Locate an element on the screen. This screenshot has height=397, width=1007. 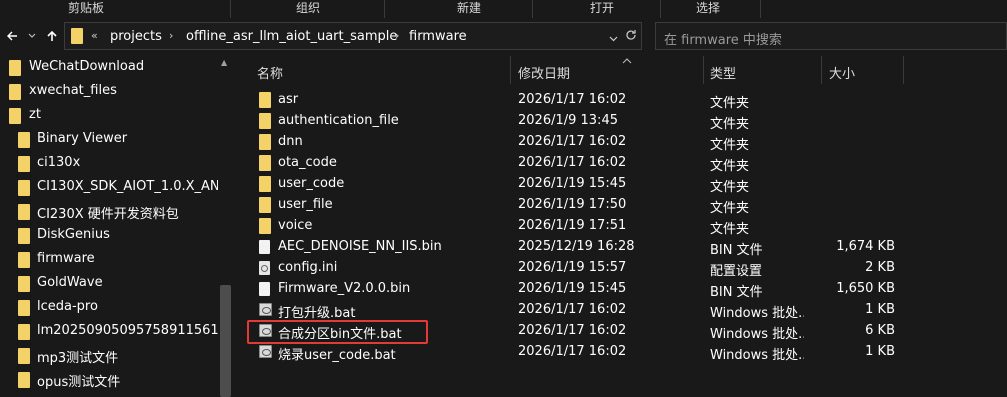
batch-file-icon is located at coordinates (265, 309).